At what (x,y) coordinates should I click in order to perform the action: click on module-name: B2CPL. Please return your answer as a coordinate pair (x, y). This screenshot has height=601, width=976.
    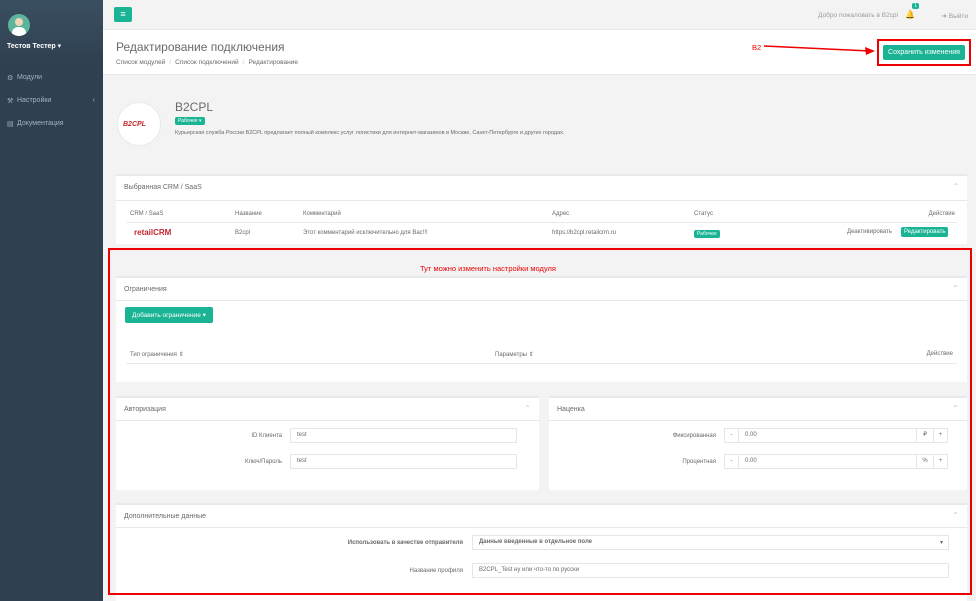
    Looking at the image, I should click on (194, 107).